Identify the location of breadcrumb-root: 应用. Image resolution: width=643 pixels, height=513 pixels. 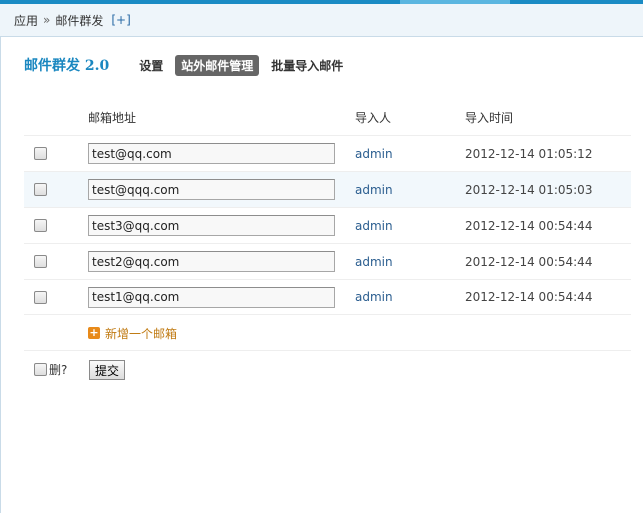
(26, 20).